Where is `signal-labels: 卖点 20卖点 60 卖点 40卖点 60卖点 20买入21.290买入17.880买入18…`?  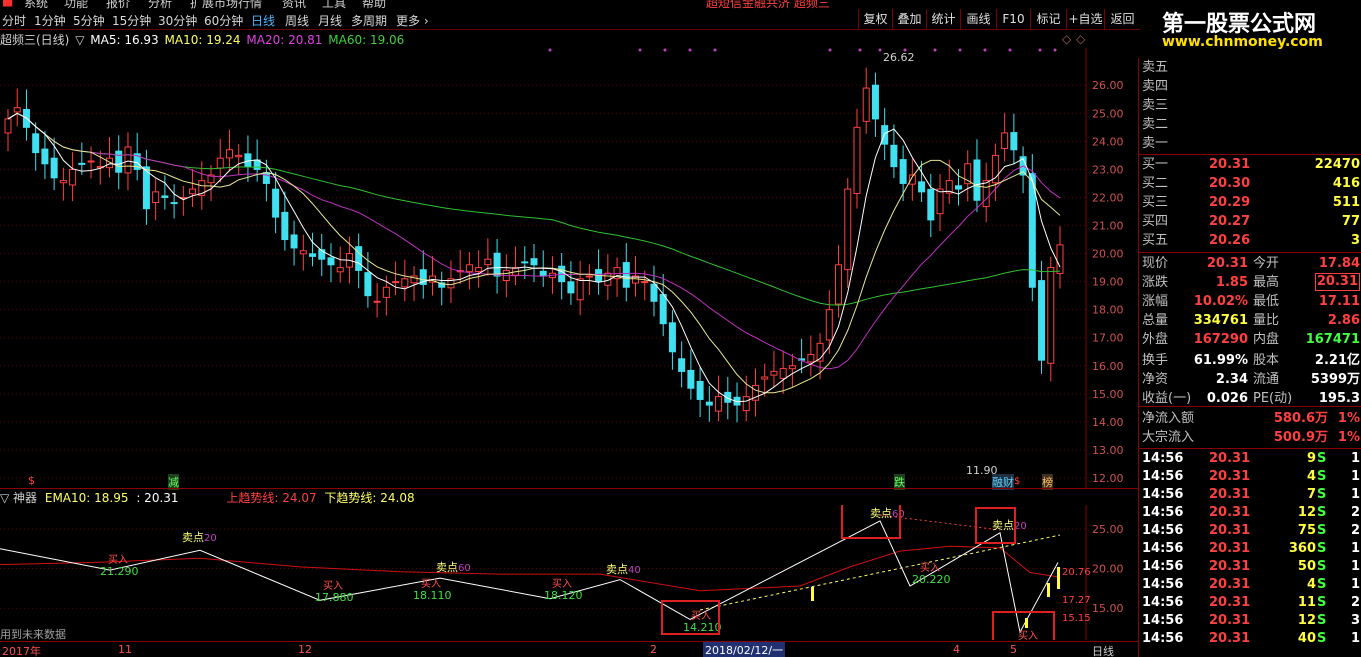 signal-labels: 卖点 20卖点 60 卖点 40卖点 60卖点 20买入21.290买入17.880买入18… is located at coordinates (595, 573).